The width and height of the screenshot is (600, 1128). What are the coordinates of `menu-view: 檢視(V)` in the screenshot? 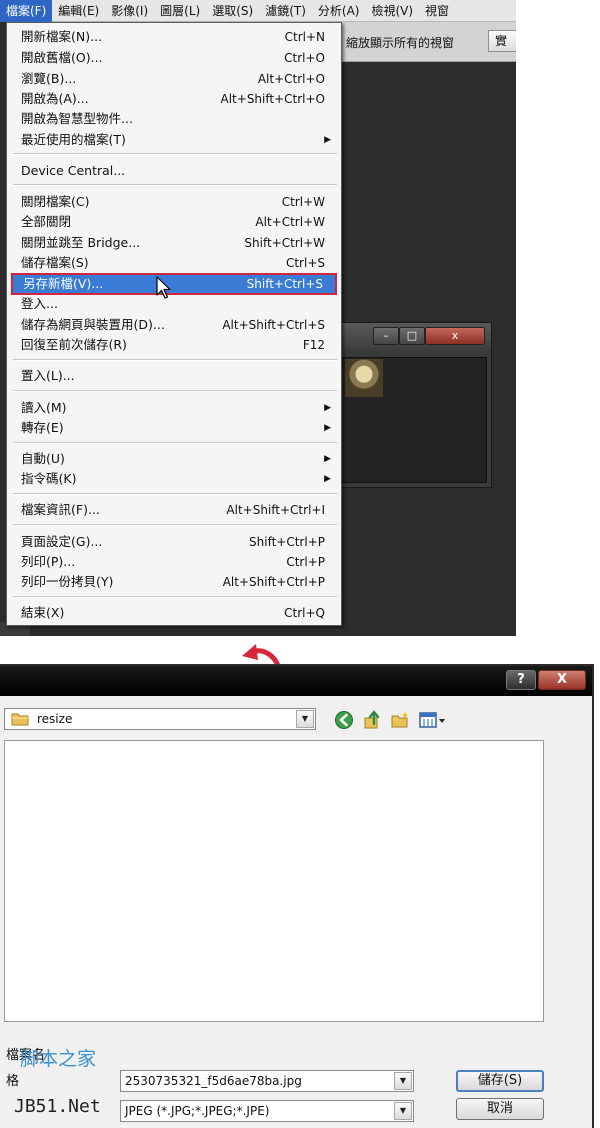 It's located at (392, 11).